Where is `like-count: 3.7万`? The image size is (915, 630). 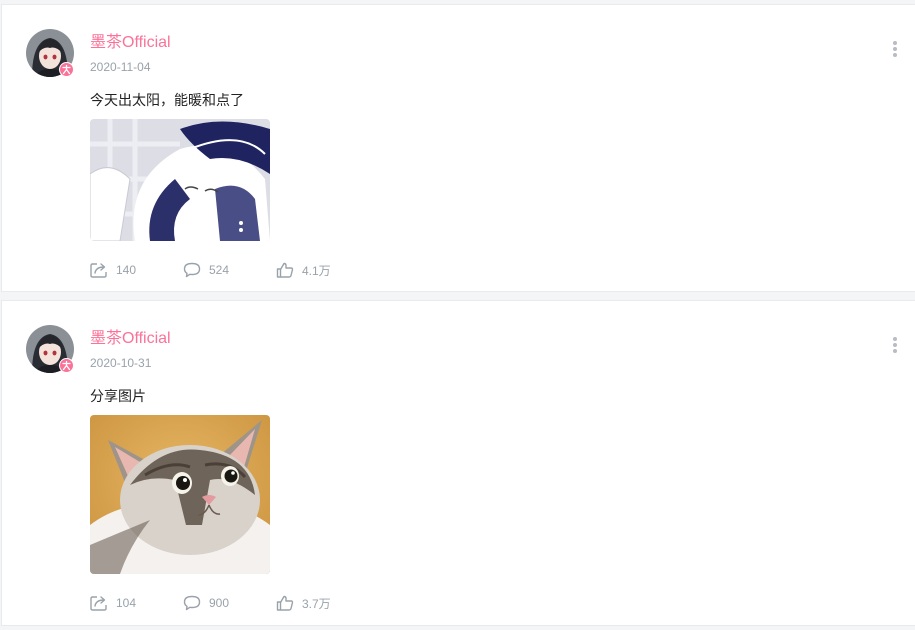 like-count: 3.7万 is located at coordinates (316, 603).